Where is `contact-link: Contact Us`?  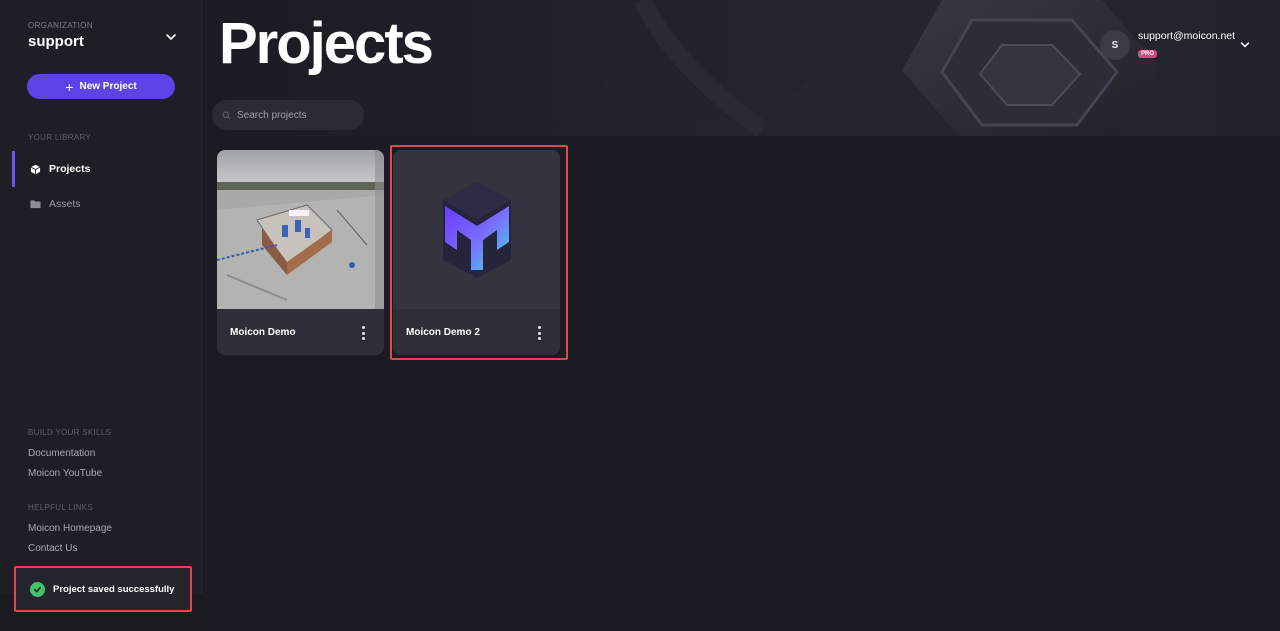 contact-link: Contact Us is located at coordinates (52, 548).